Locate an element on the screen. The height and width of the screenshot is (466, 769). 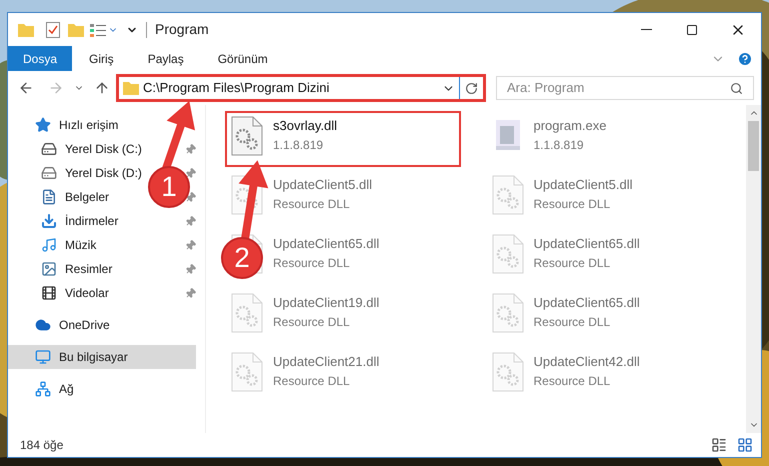
highlighted-file: s3ovrlay.dll 1.1.8.819 is located at coordinates (343, 139).